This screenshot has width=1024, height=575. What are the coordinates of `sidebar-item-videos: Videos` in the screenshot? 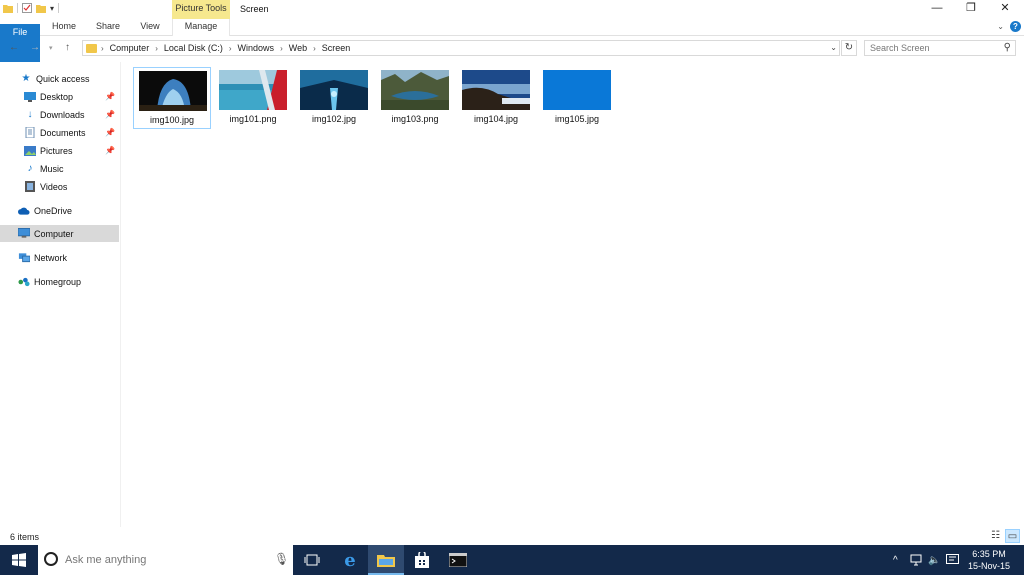 It's located at (59, 186).